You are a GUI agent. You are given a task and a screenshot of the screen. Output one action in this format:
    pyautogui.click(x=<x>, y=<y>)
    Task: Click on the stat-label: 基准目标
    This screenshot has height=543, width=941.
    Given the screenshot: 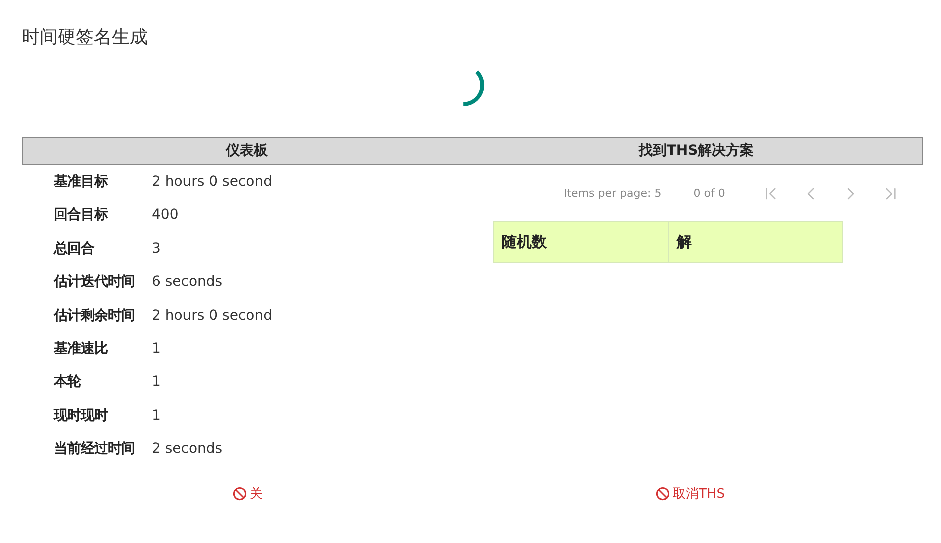 What is the action you would take?
    pyautogui.click(x=82, y=182)
    